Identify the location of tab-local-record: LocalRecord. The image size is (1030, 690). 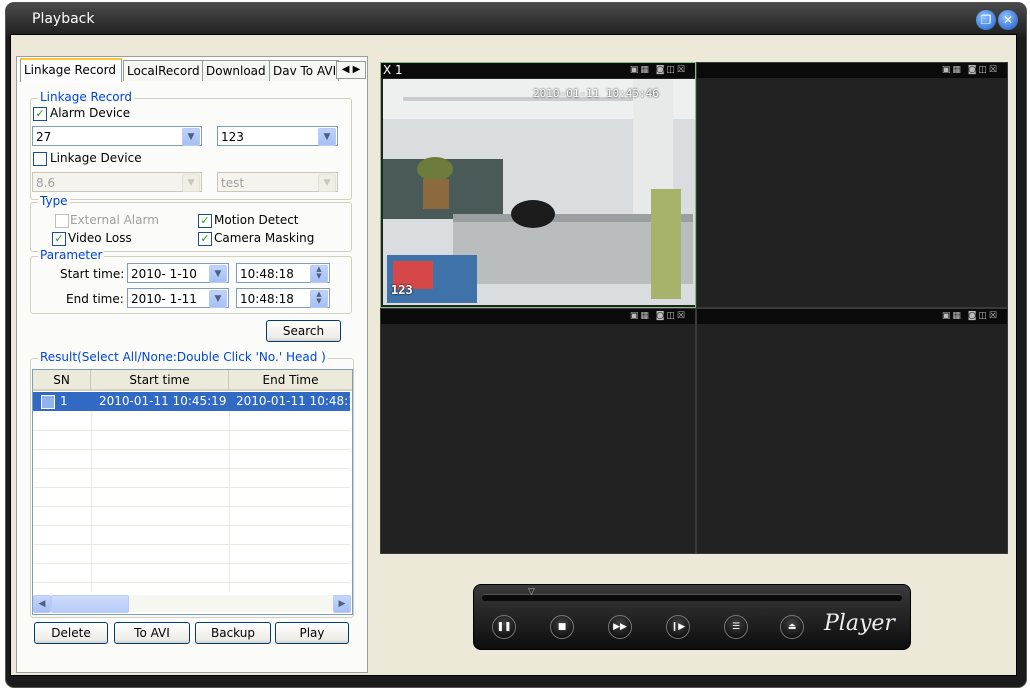
(163, 70).